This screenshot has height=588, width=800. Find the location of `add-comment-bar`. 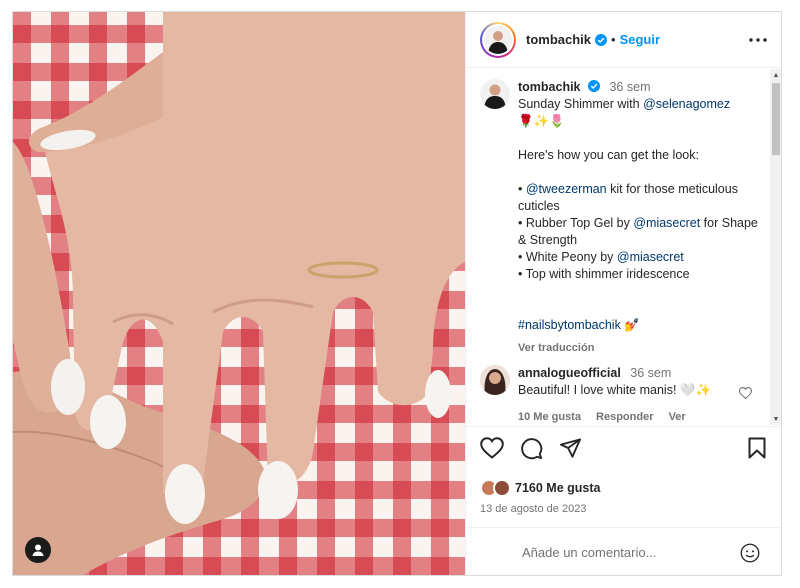

add-comment-bar is located at coordinates (623, 551).